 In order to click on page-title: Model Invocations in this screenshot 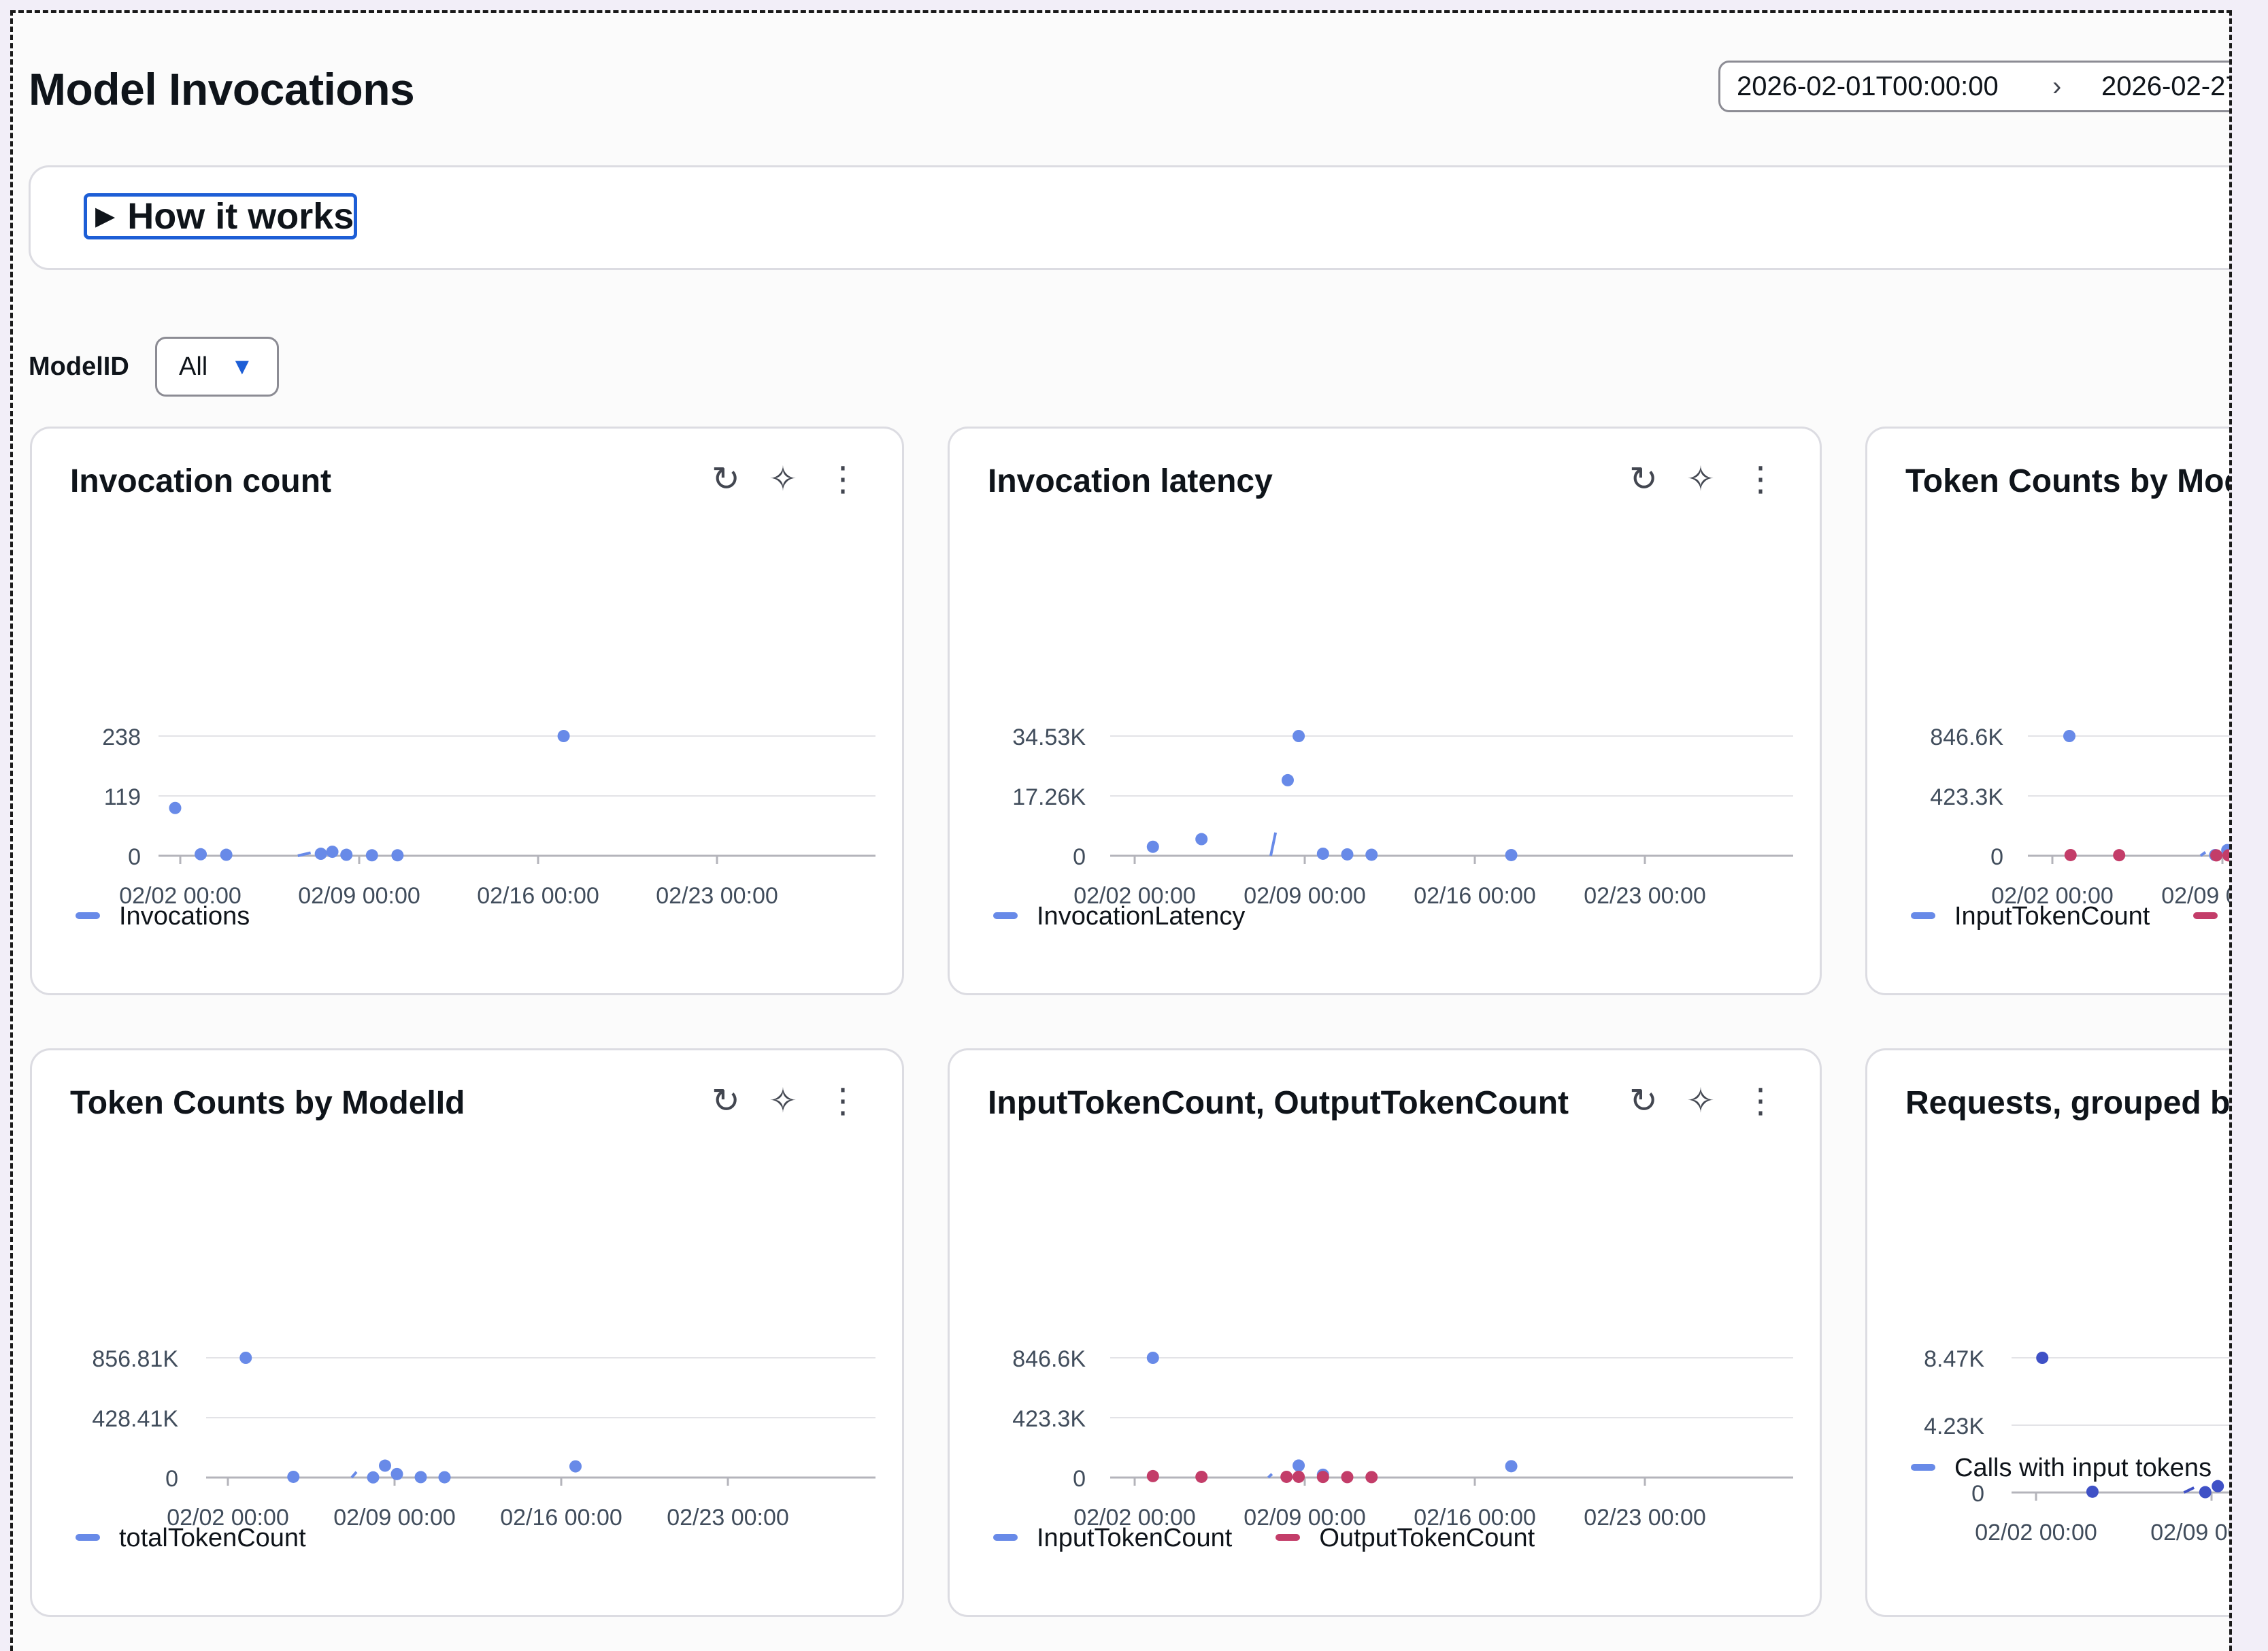, I will do `click(222, 89)`.